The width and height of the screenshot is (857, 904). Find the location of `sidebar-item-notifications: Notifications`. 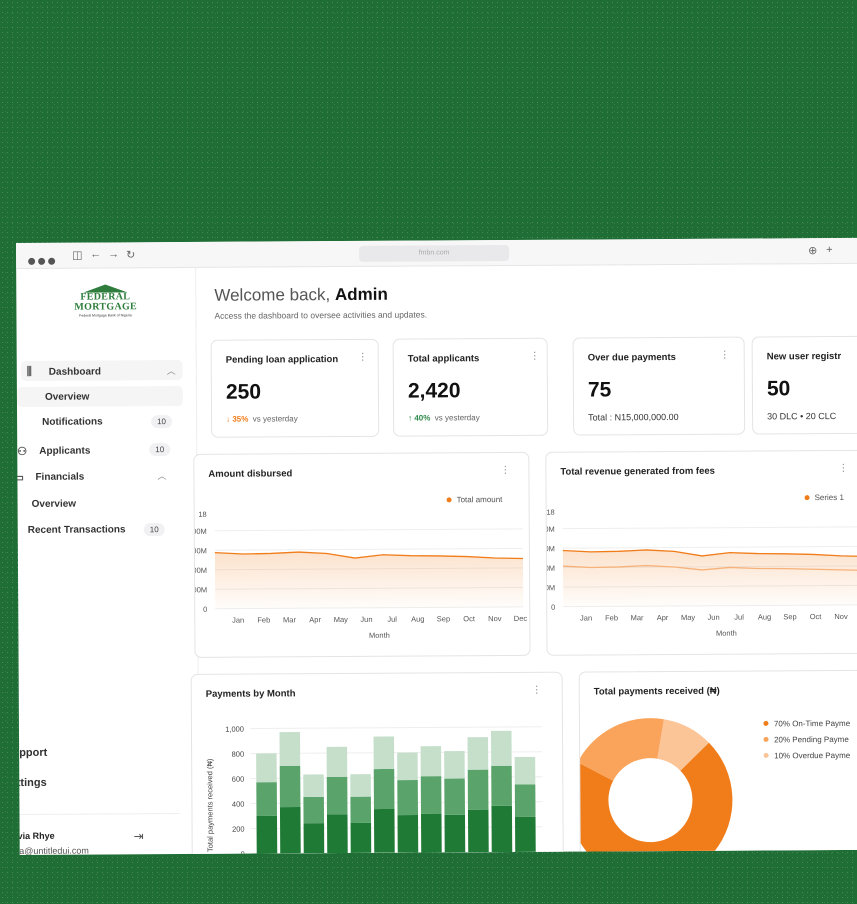

sidebar-item-notifications: Notifications is located at coordinates (72, 421).